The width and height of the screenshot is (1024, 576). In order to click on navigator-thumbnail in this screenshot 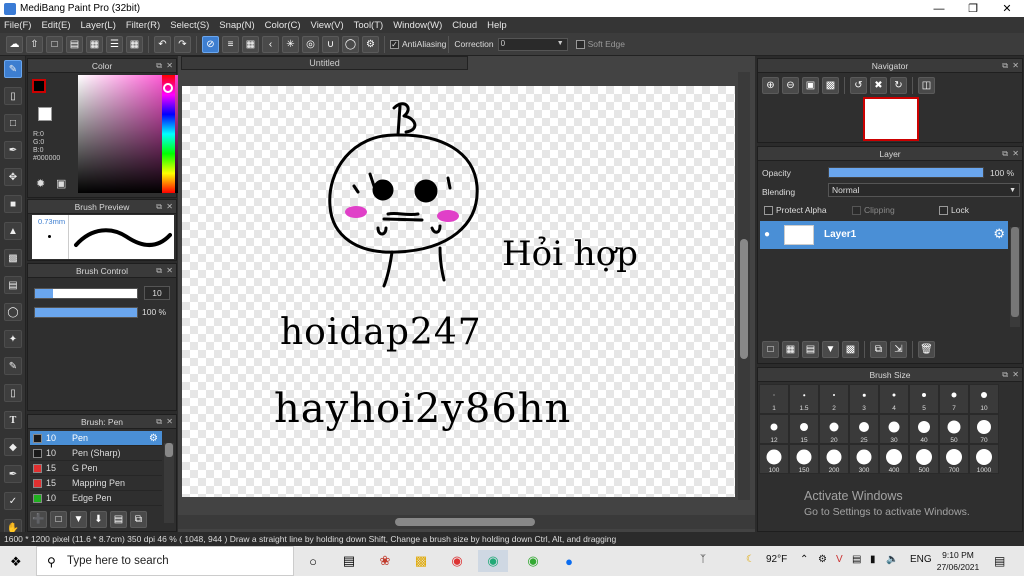, I will do `click(891, 119)`.